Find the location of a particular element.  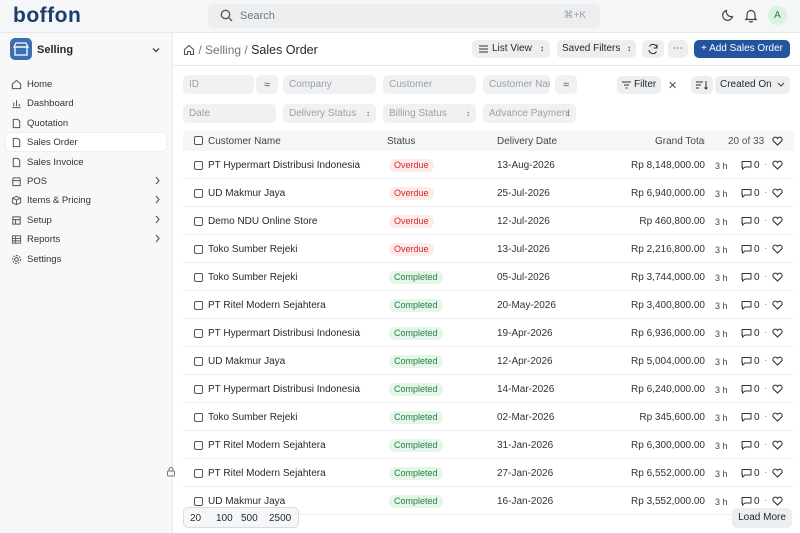

column-grand-total: Grand Total is located at coordinates (680, 141).